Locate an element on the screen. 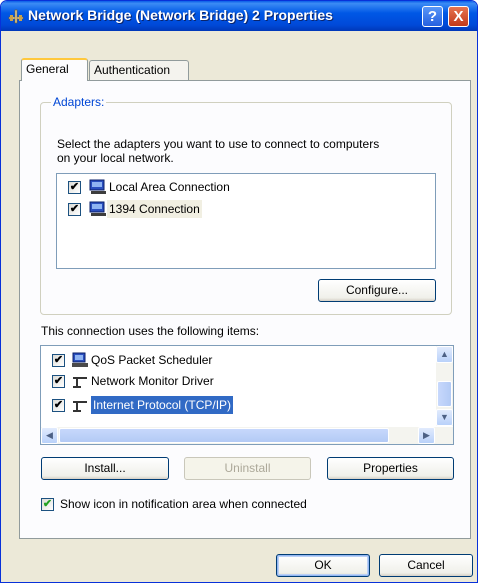 This screenshot has height=583, width=478. horizontal-scroll-thumb is located at coordinates (224, 435).